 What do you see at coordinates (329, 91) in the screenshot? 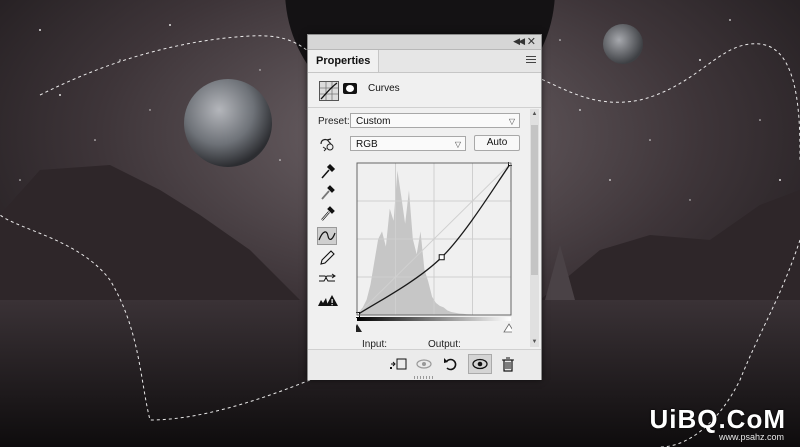
I see `curves-adjustment-icon` at bounding box center [329, 91].